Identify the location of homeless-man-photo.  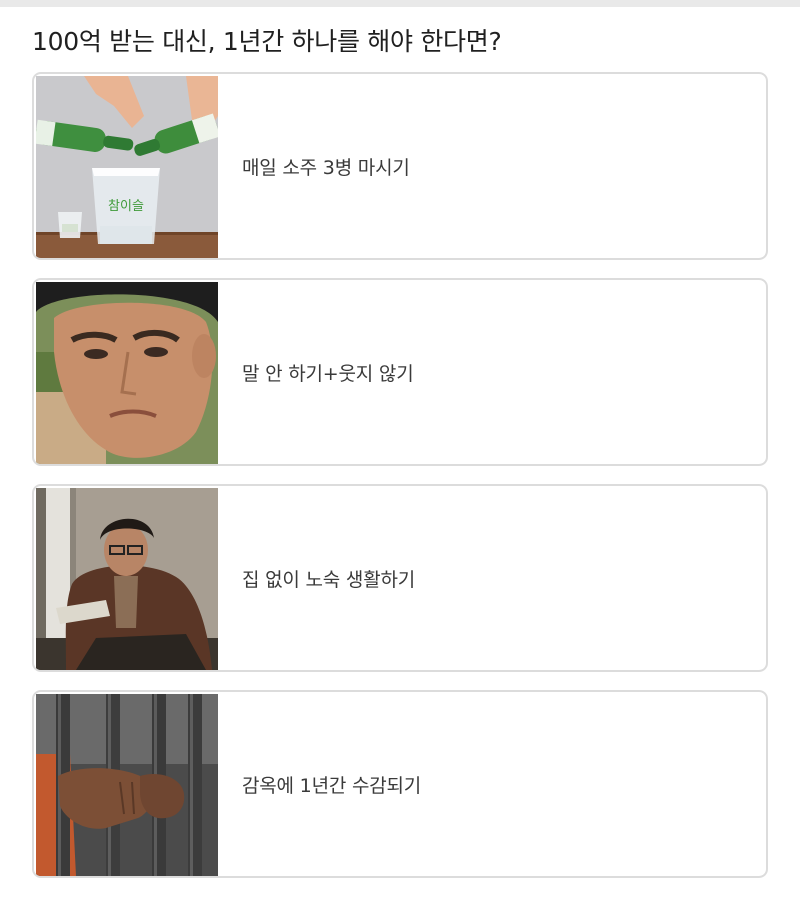
(127, 579).